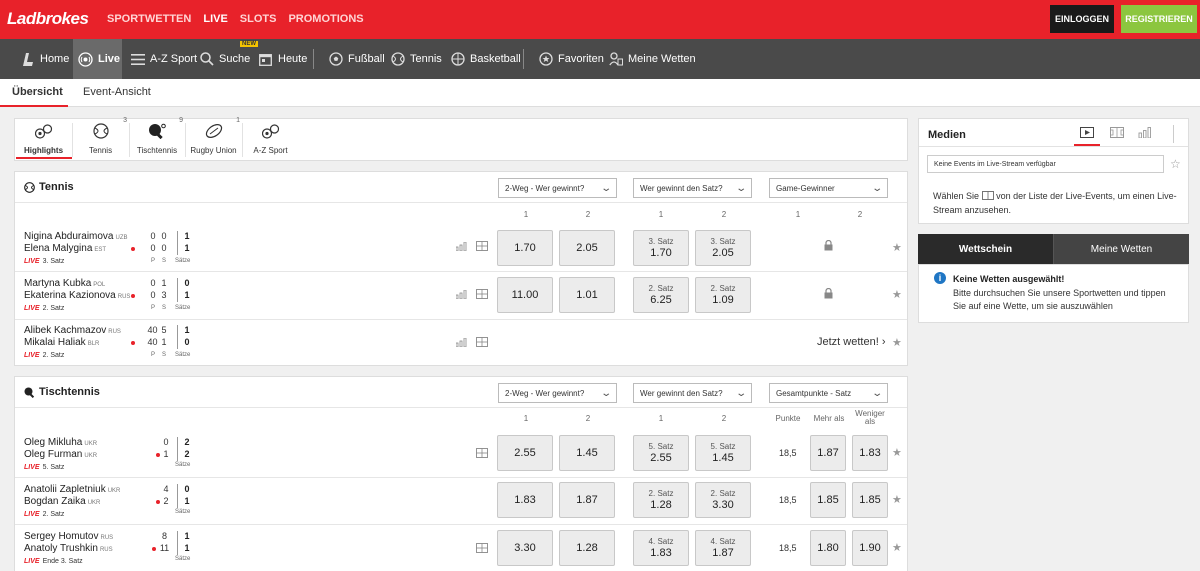 This screenshot has height=571, width=1200. I want to click on sport-tab-rugby-union: 1 Rugby Union, so click(213, 138).